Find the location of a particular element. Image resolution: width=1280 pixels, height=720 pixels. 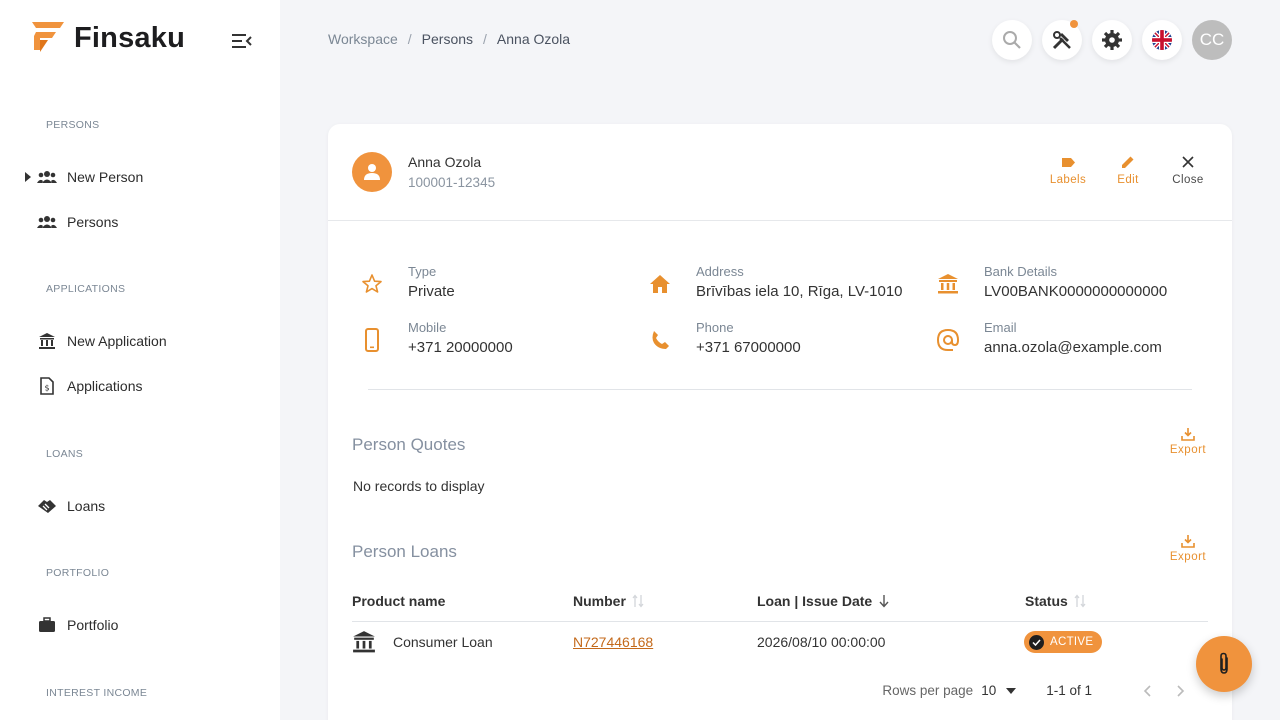

tools-icon is located at coordinates (1061, 40).